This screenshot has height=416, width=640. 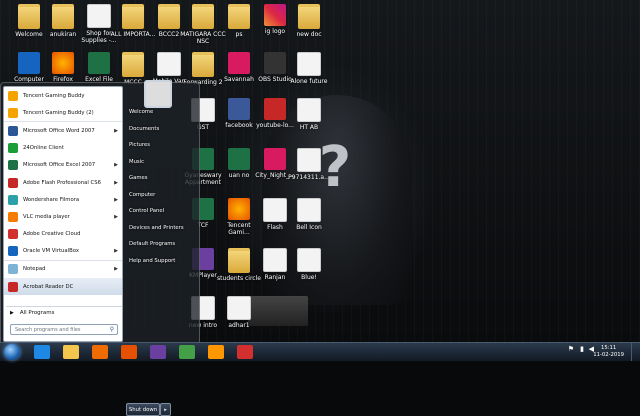 What do you see at coordinates (161, 129) in the screenshot?
I see `start-menu-place: Documents` at bounding box center [161, 129].